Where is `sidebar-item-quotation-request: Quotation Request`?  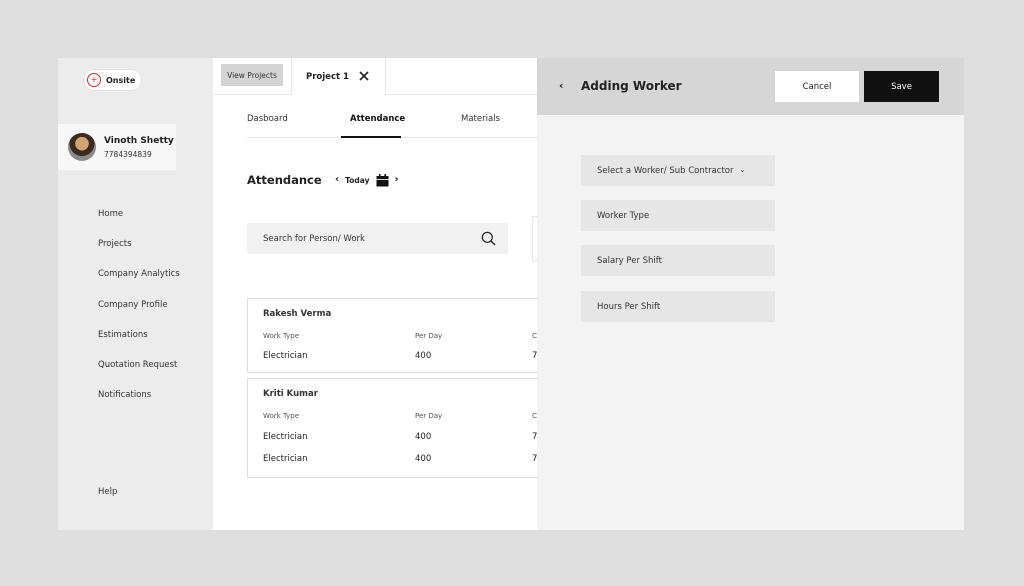
sidebar-item-quotation-request: Quotation Request is located at coordinates (139, 374).